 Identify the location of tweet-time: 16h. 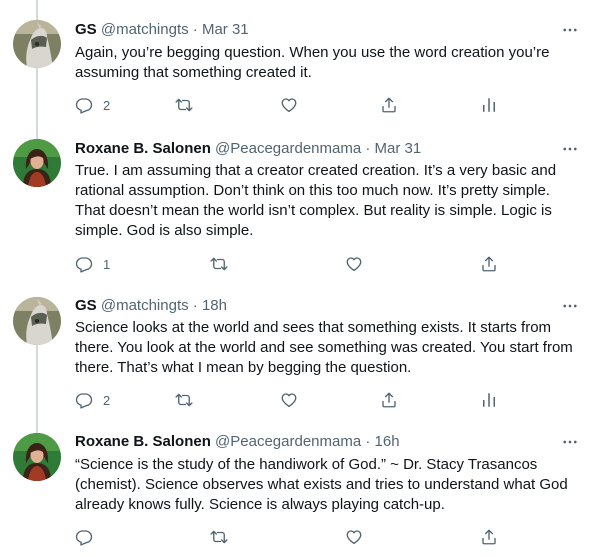
(387, 441).